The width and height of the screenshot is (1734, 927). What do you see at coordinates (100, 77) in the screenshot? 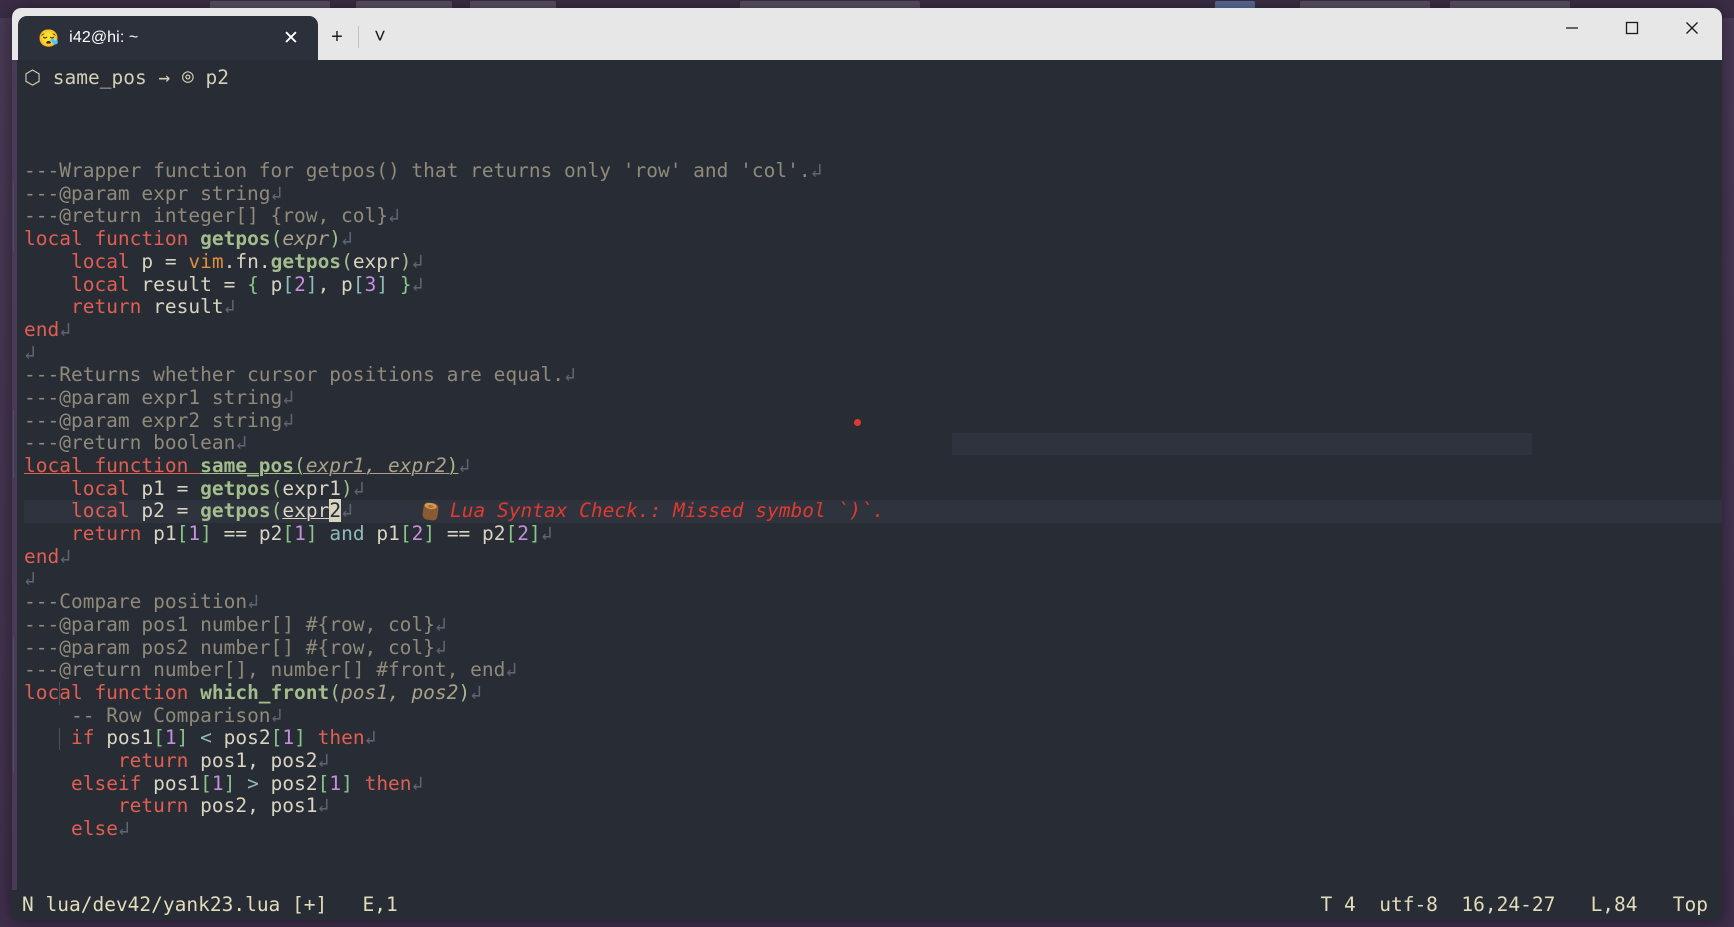
I see `breadcrumb-symbol: same_pos` at bounding box center [100, 77].